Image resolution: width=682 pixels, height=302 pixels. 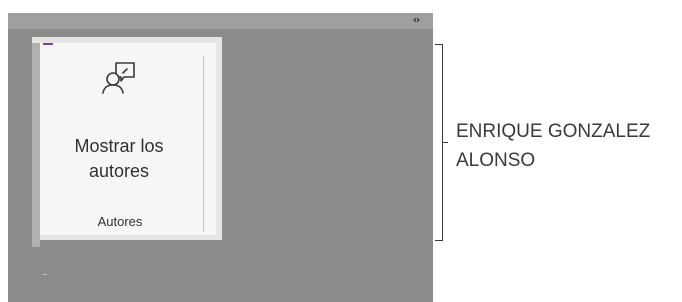 What do you see at coordinates (445, 142) in the screenshot?
I see `annotation-bracket-tick` at bounding box center [445, 142].